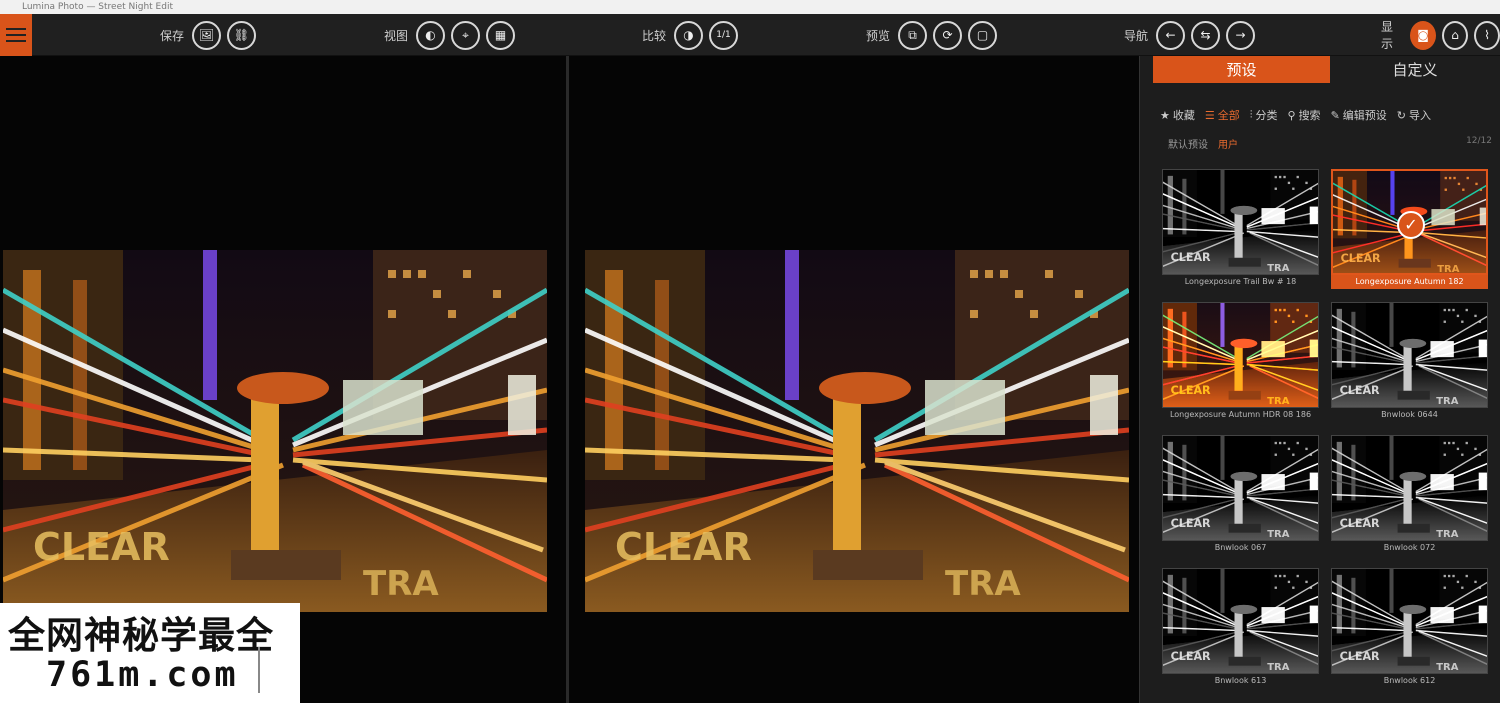 This screenshot has height=703, width=1500. I want to click on swap-icon: ⇆, so click(1206, 35).